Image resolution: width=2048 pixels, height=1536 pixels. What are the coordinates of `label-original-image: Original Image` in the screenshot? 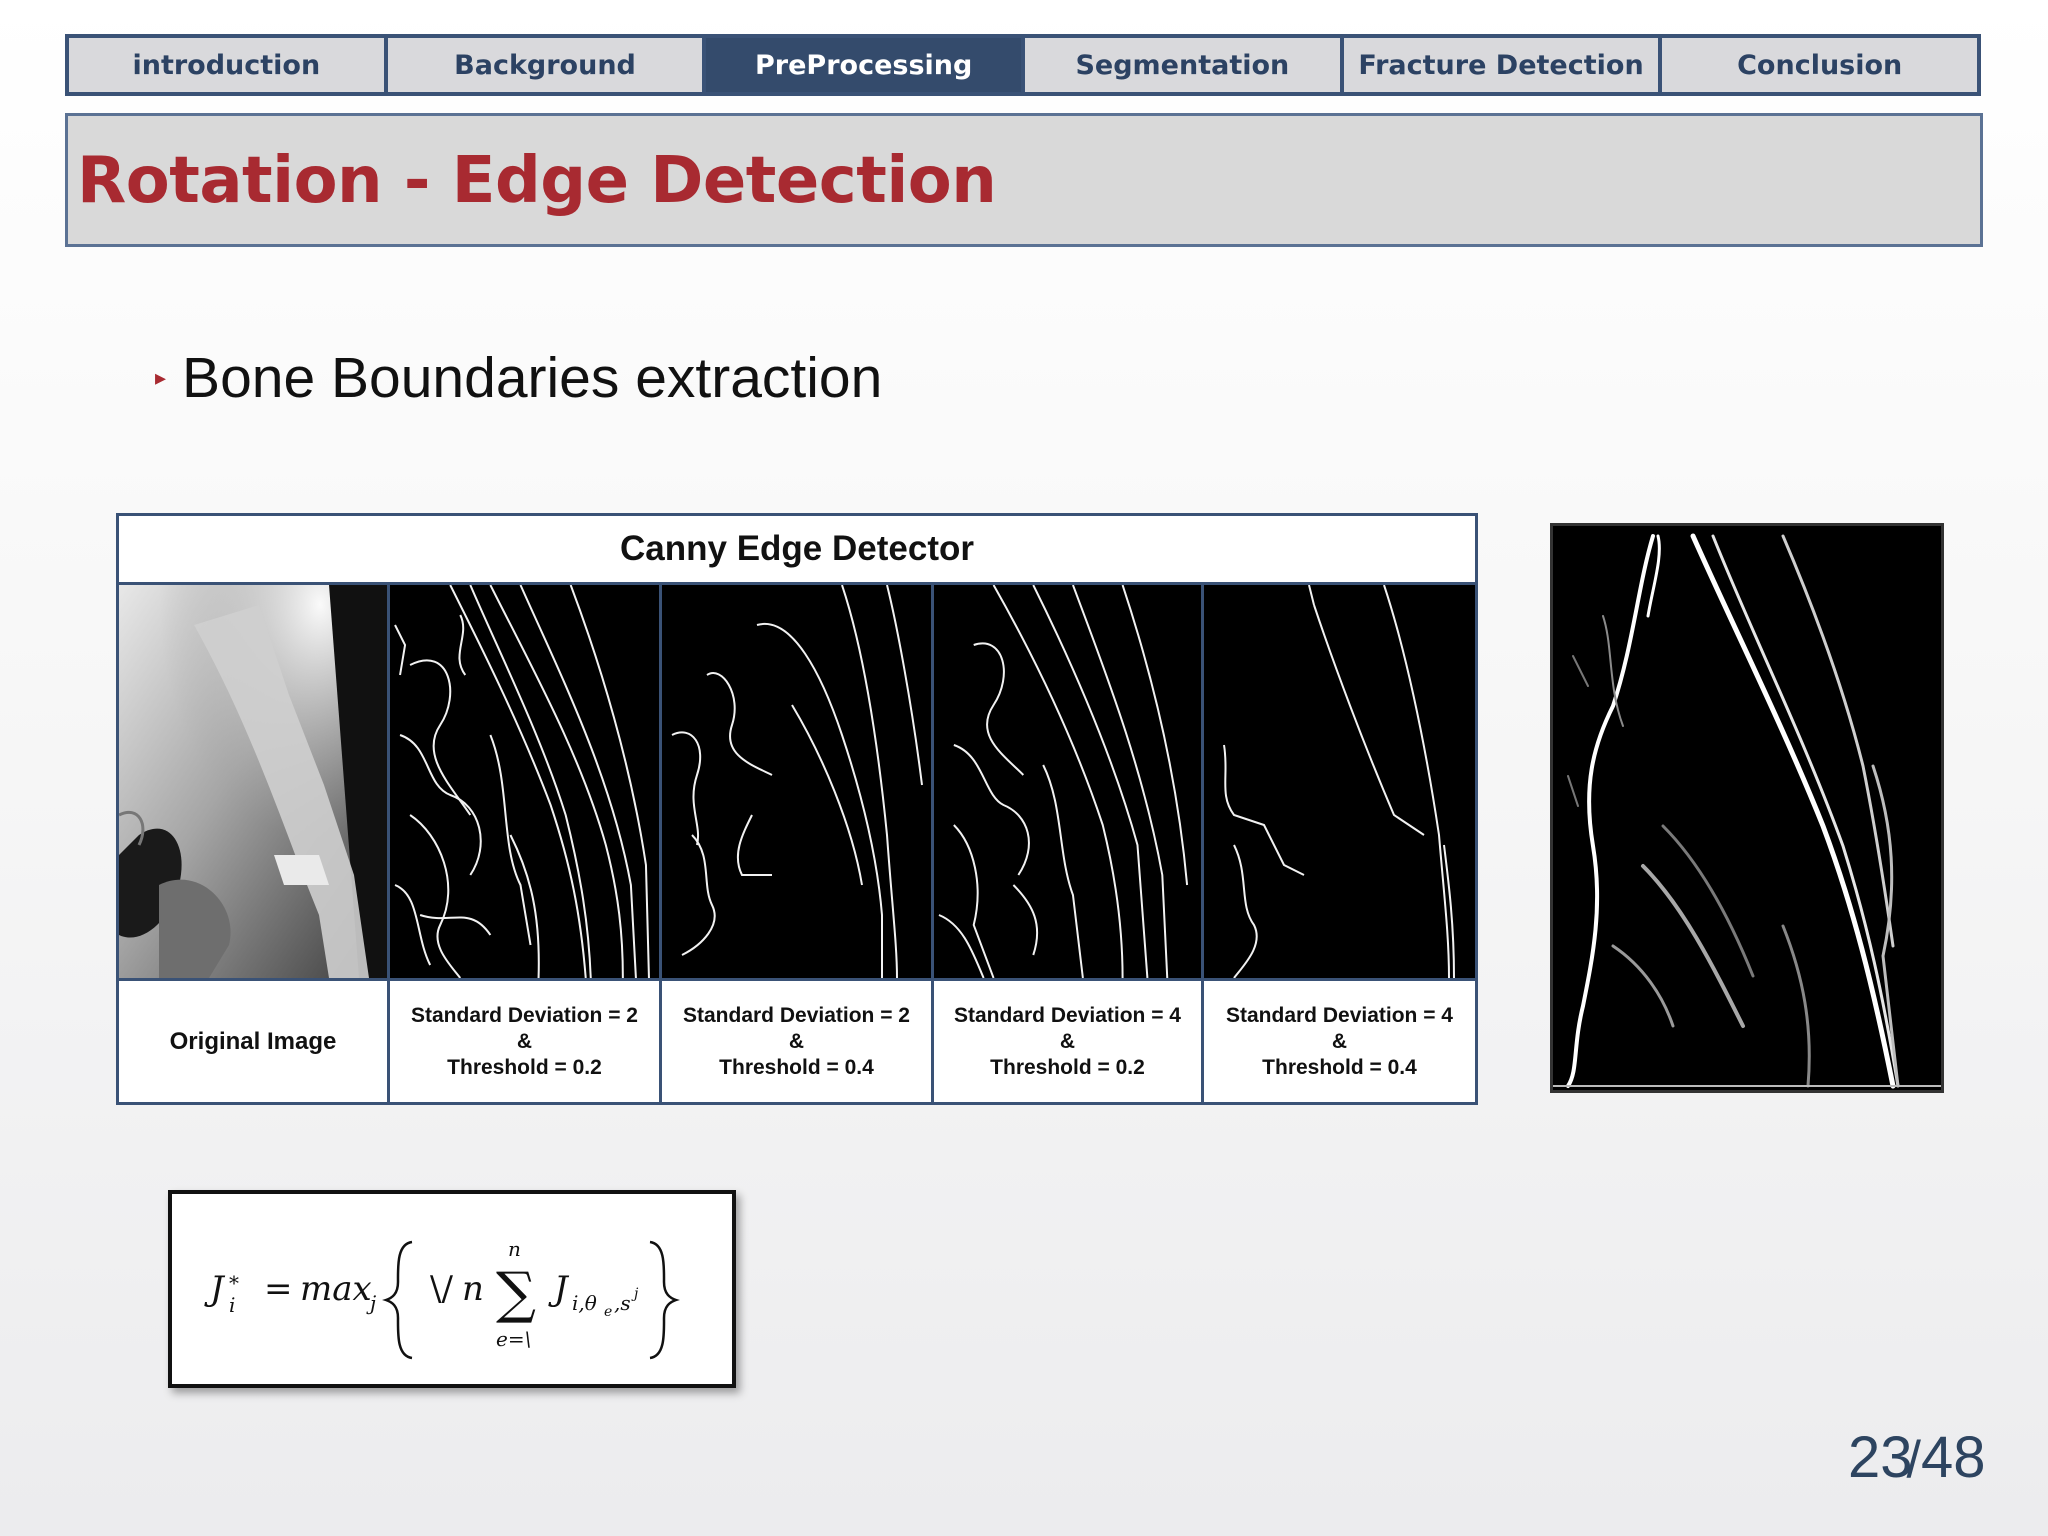 It's located at (254, 1041).